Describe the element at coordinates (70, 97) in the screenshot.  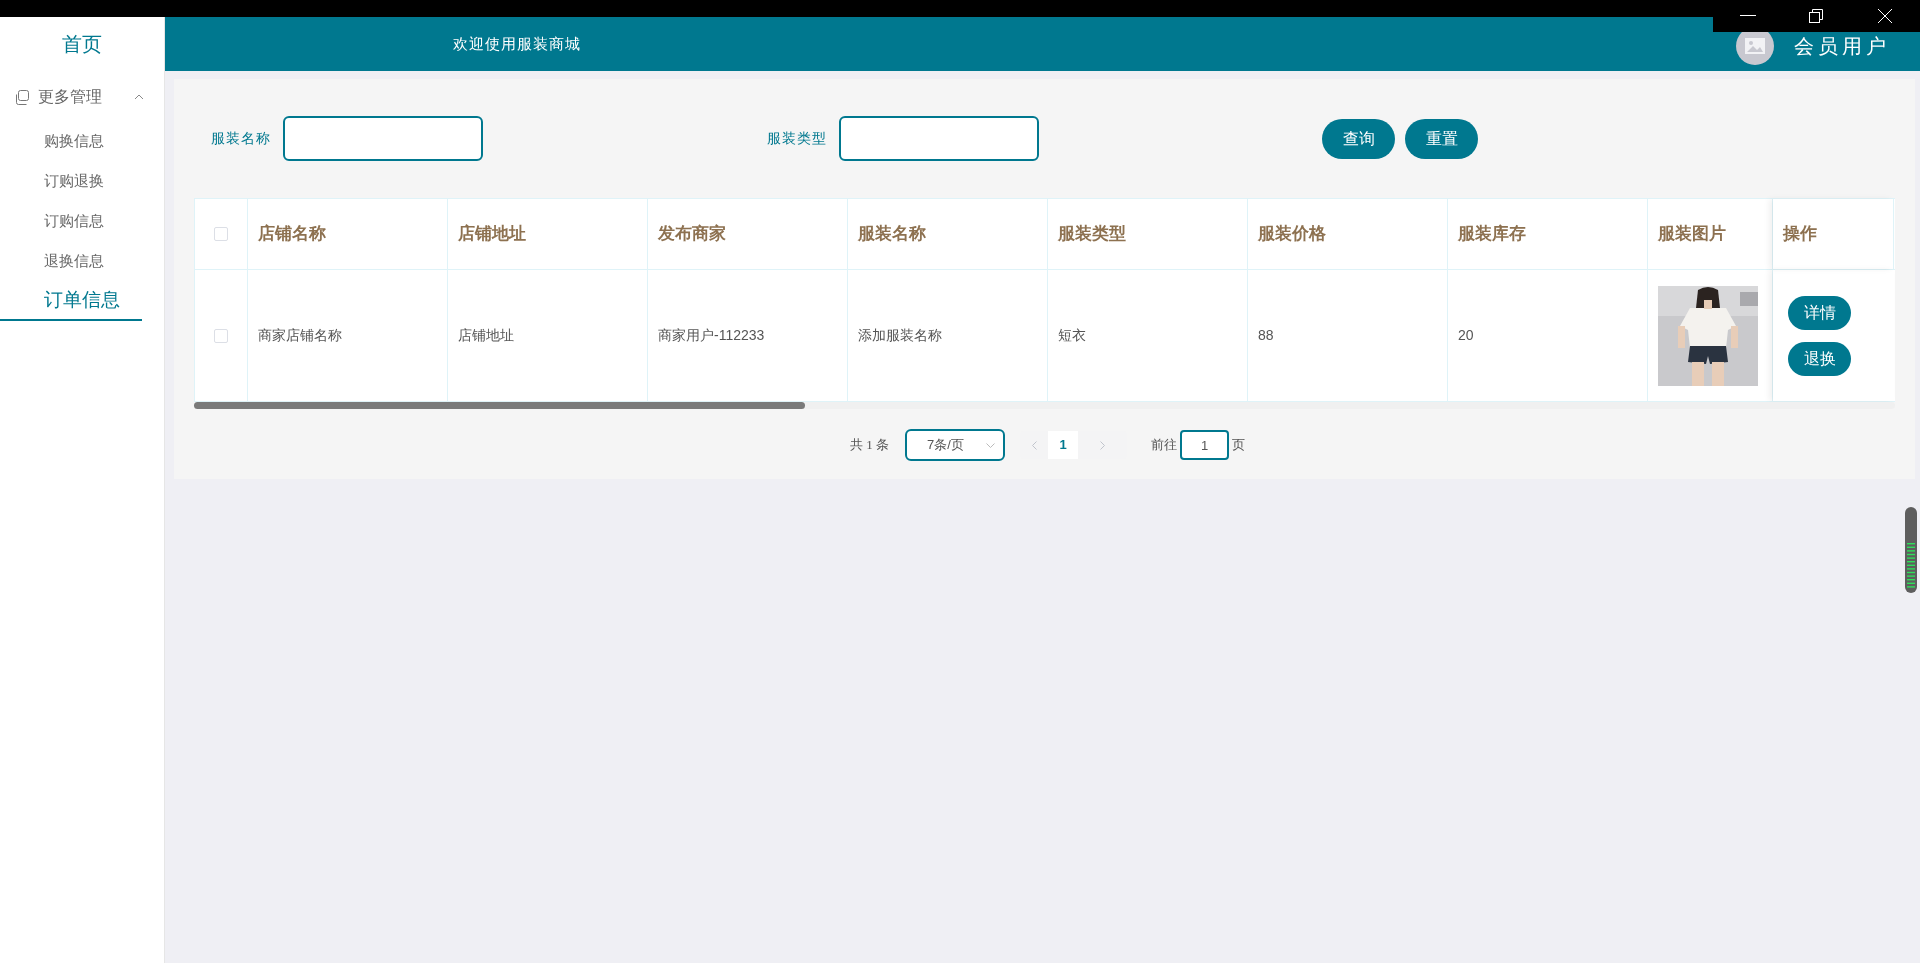
I see `menu-group-label: 更多管理` at that location.